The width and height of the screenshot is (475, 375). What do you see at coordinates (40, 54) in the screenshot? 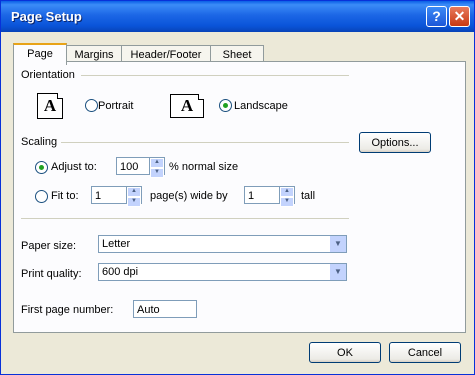
I see `tab-page: Page` at bounding box center [40, 54].